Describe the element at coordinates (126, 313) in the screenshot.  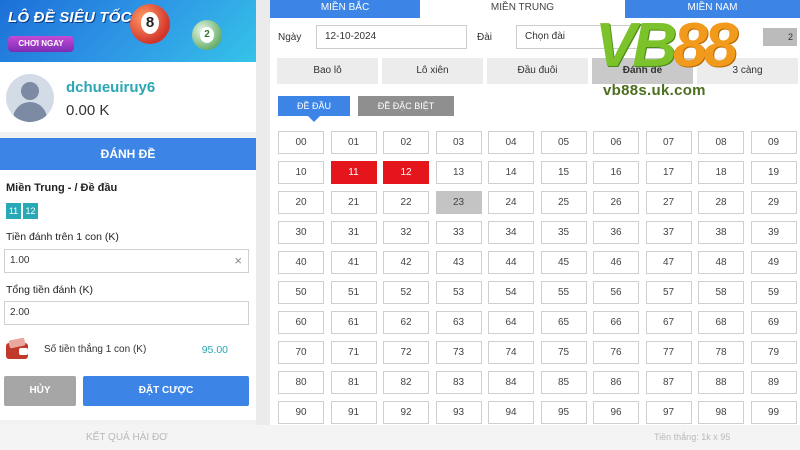
I see `total-input: 2.00` at that location.